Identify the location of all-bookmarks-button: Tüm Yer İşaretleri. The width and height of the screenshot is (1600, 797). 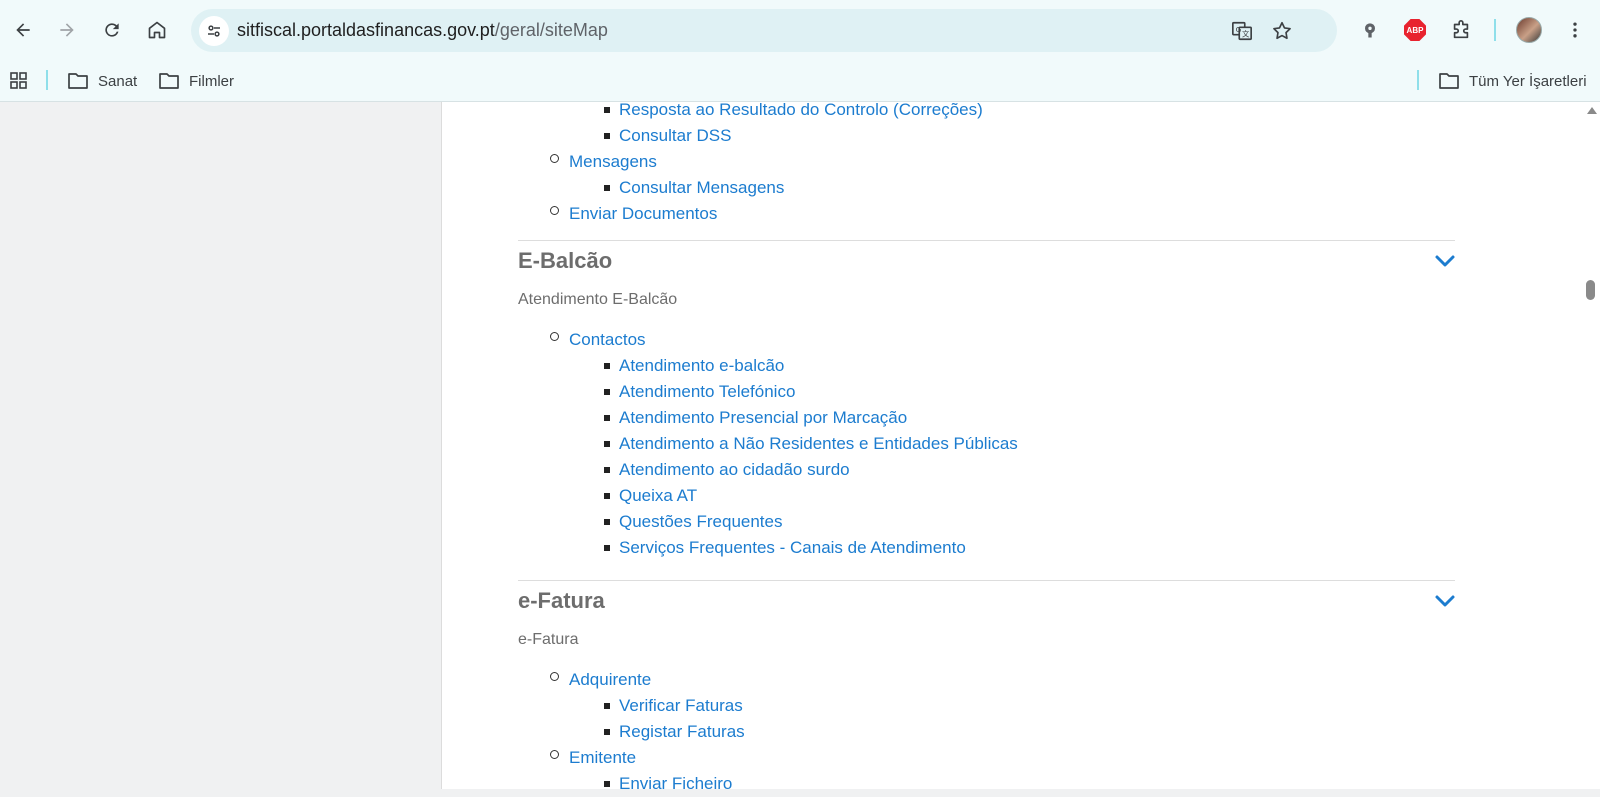
(1512, 81).